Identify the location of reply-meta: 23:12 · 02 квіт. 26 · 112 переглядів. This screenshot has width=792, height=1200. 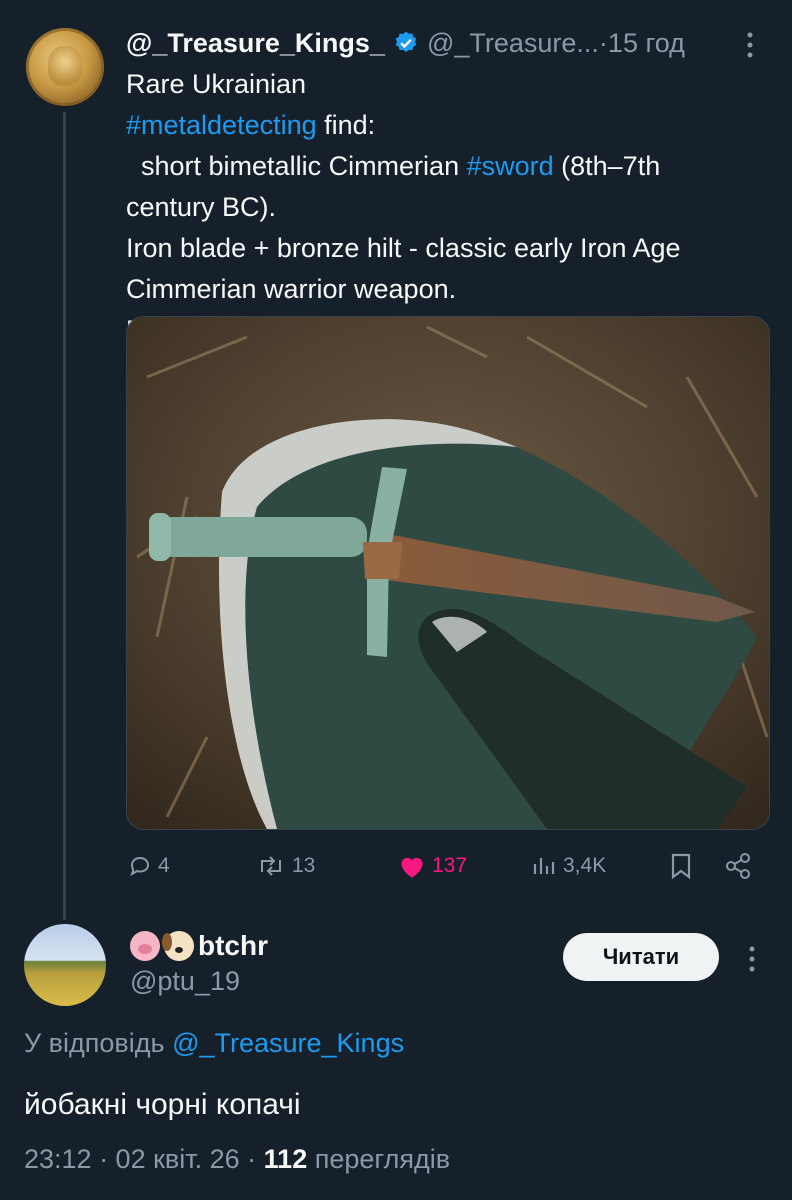
(237, 1159).